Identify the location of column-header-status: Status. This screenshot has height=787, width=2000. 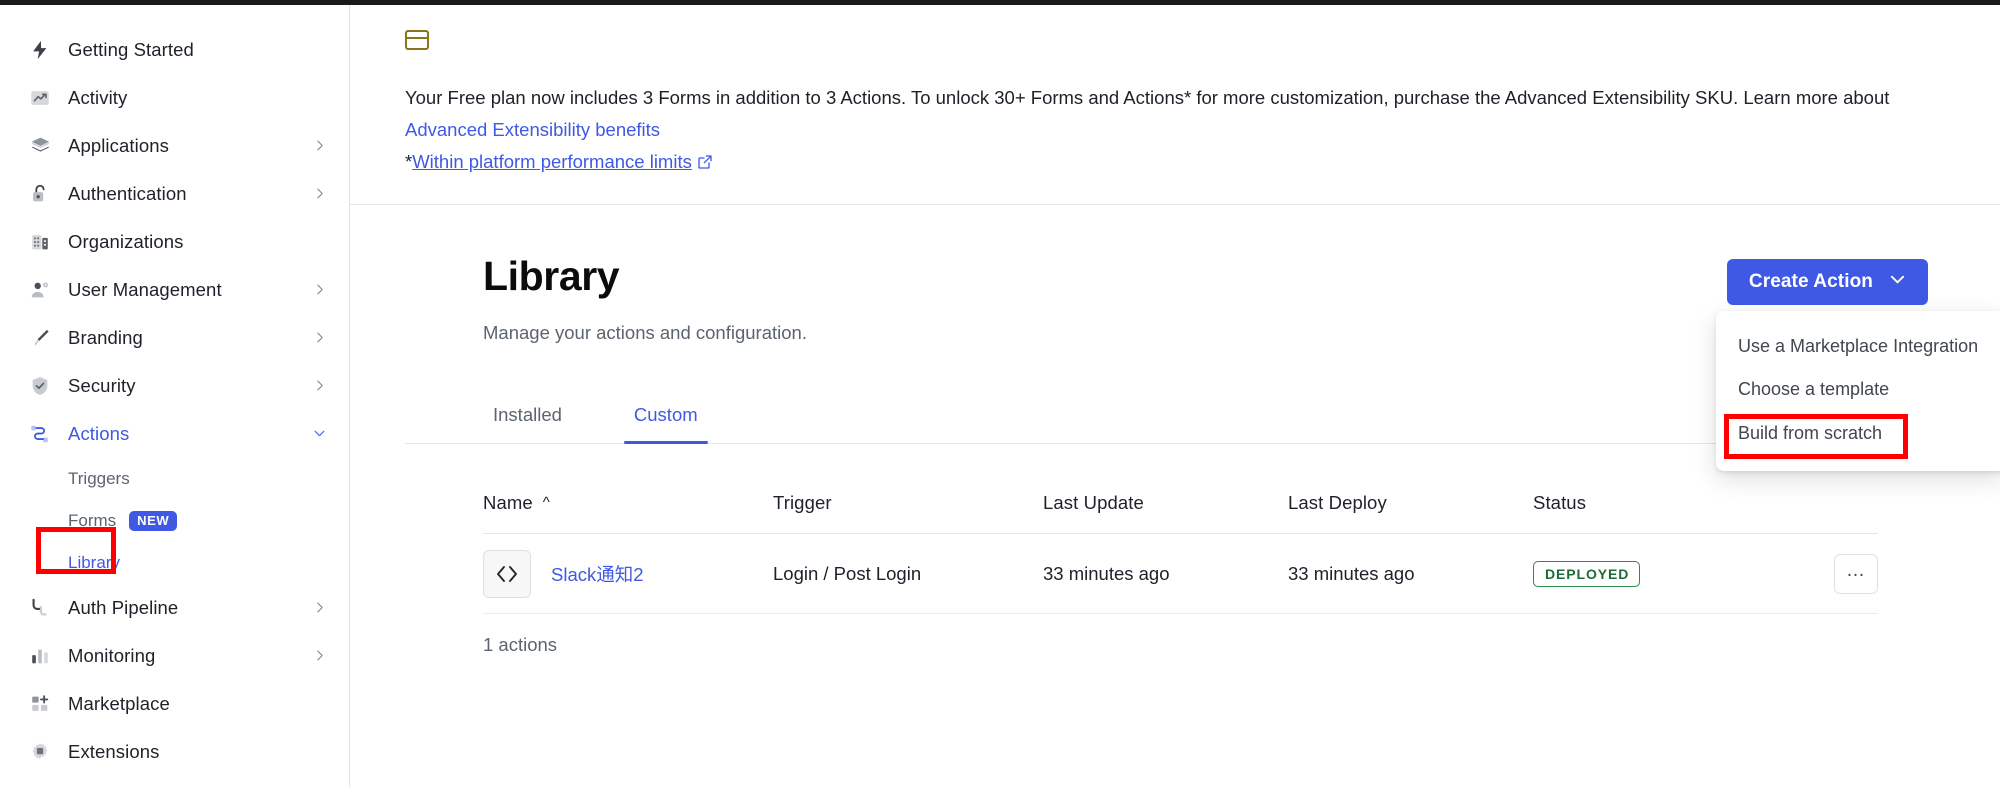
(1560, 502).